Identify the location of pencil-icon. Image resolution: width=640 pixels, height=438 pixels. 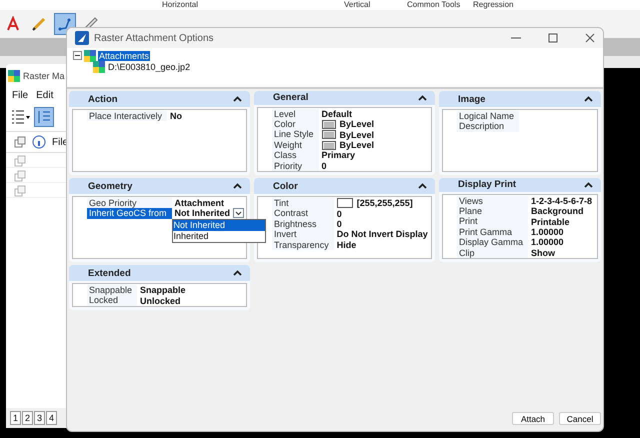
(39, 24).